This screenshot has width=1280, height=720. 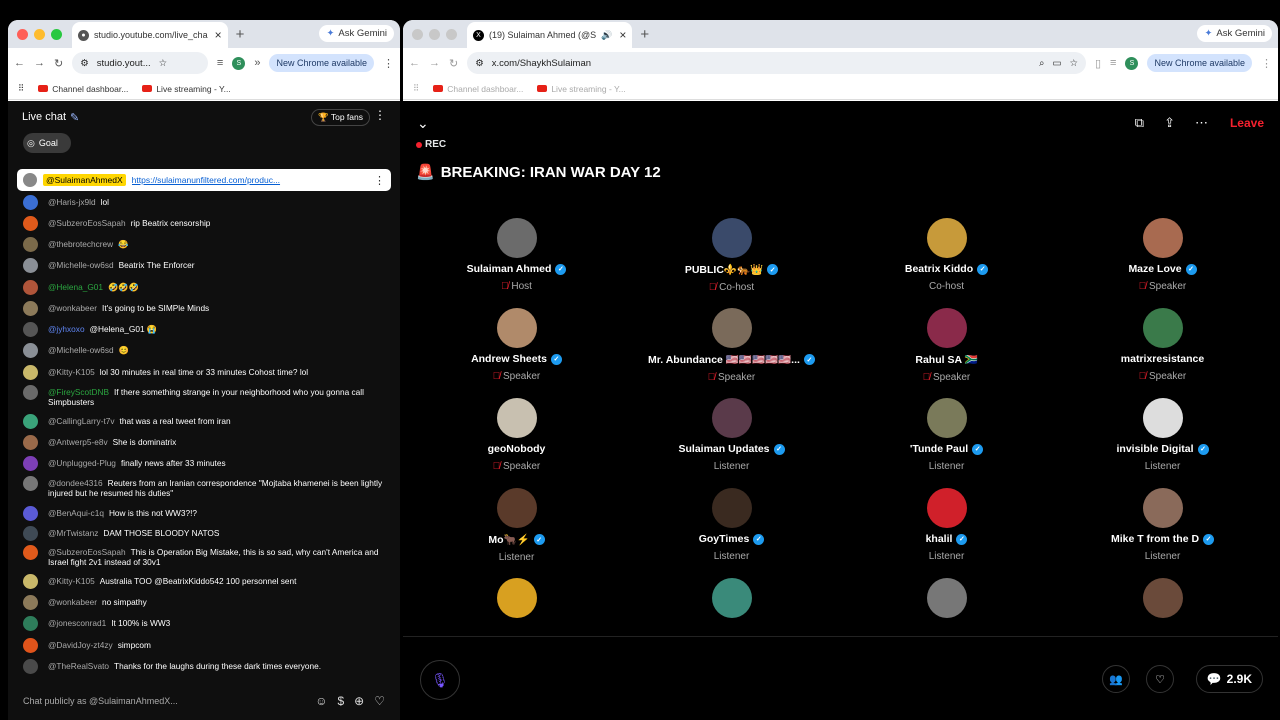 I want to click on participant: khalil ✓ Listener, so click(x=946, y=525).